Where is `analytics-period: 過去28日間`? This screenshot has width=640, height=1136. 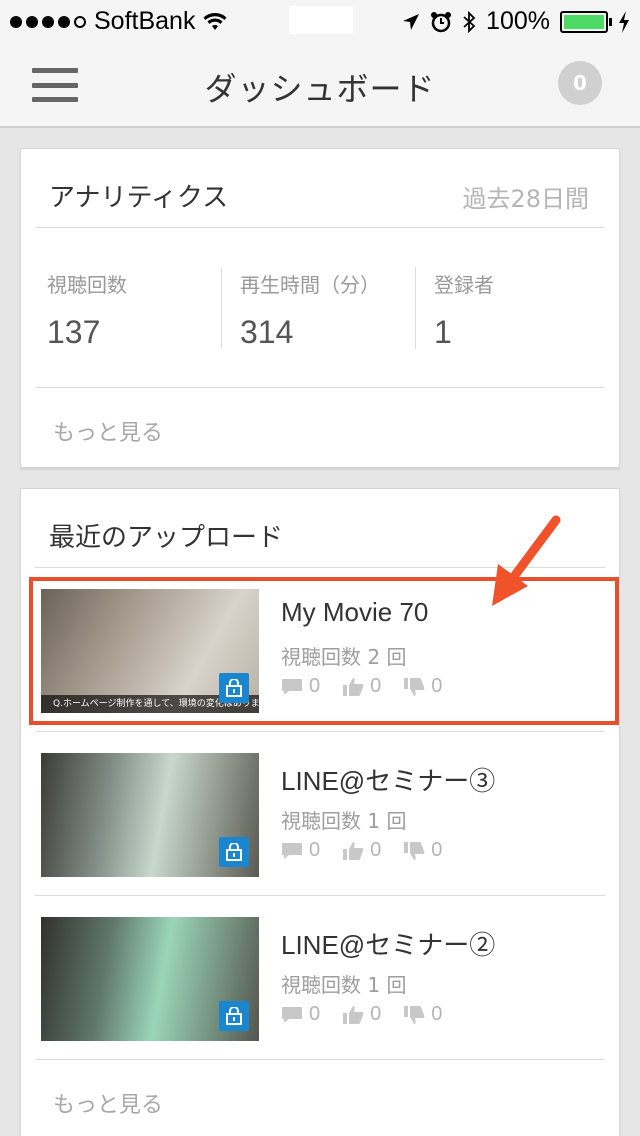
analytics-period: 過去28日間 is located at coordinates (525, 199).